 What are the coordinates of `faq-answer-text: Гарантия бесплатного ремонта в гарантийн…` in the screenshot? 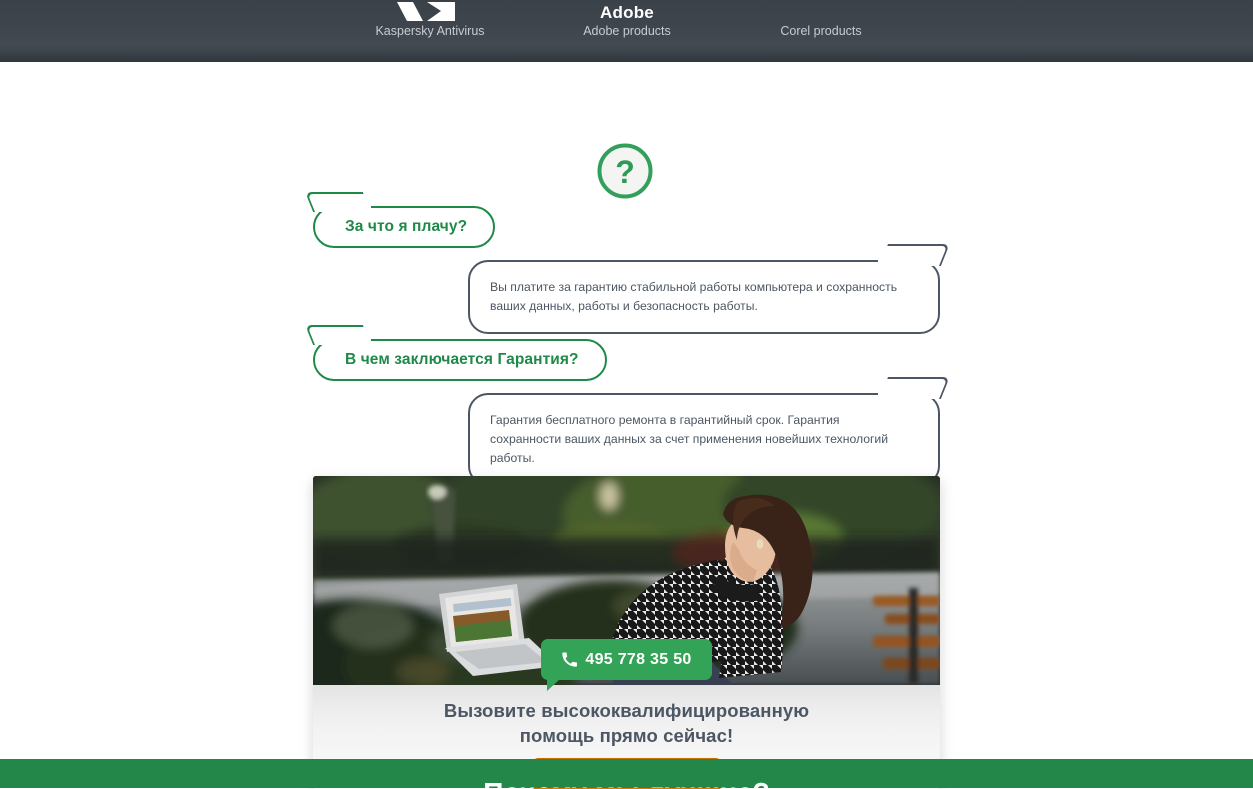 It's located at (689, 439).